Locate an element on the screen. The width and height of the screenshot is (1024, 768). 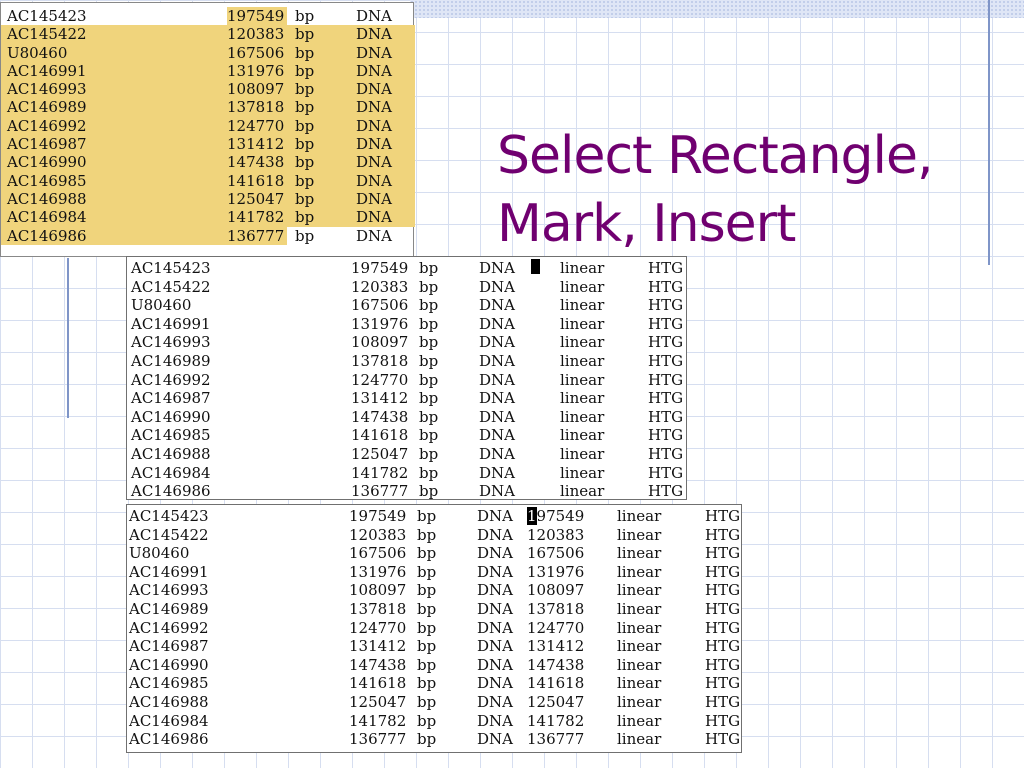
accession-id: AC146985 is located at coordinates (171, 435).